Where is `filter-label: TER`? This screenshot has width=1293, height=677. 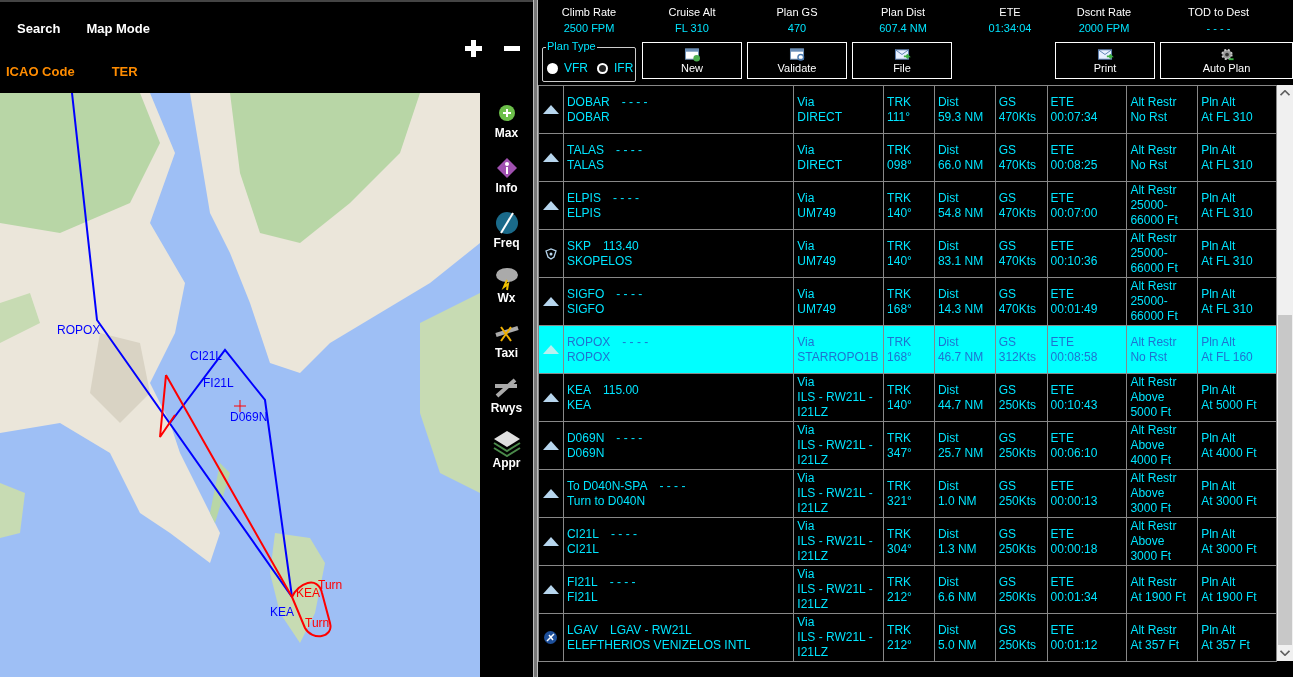
filter-label: TER is located at coordinates (124, 72).